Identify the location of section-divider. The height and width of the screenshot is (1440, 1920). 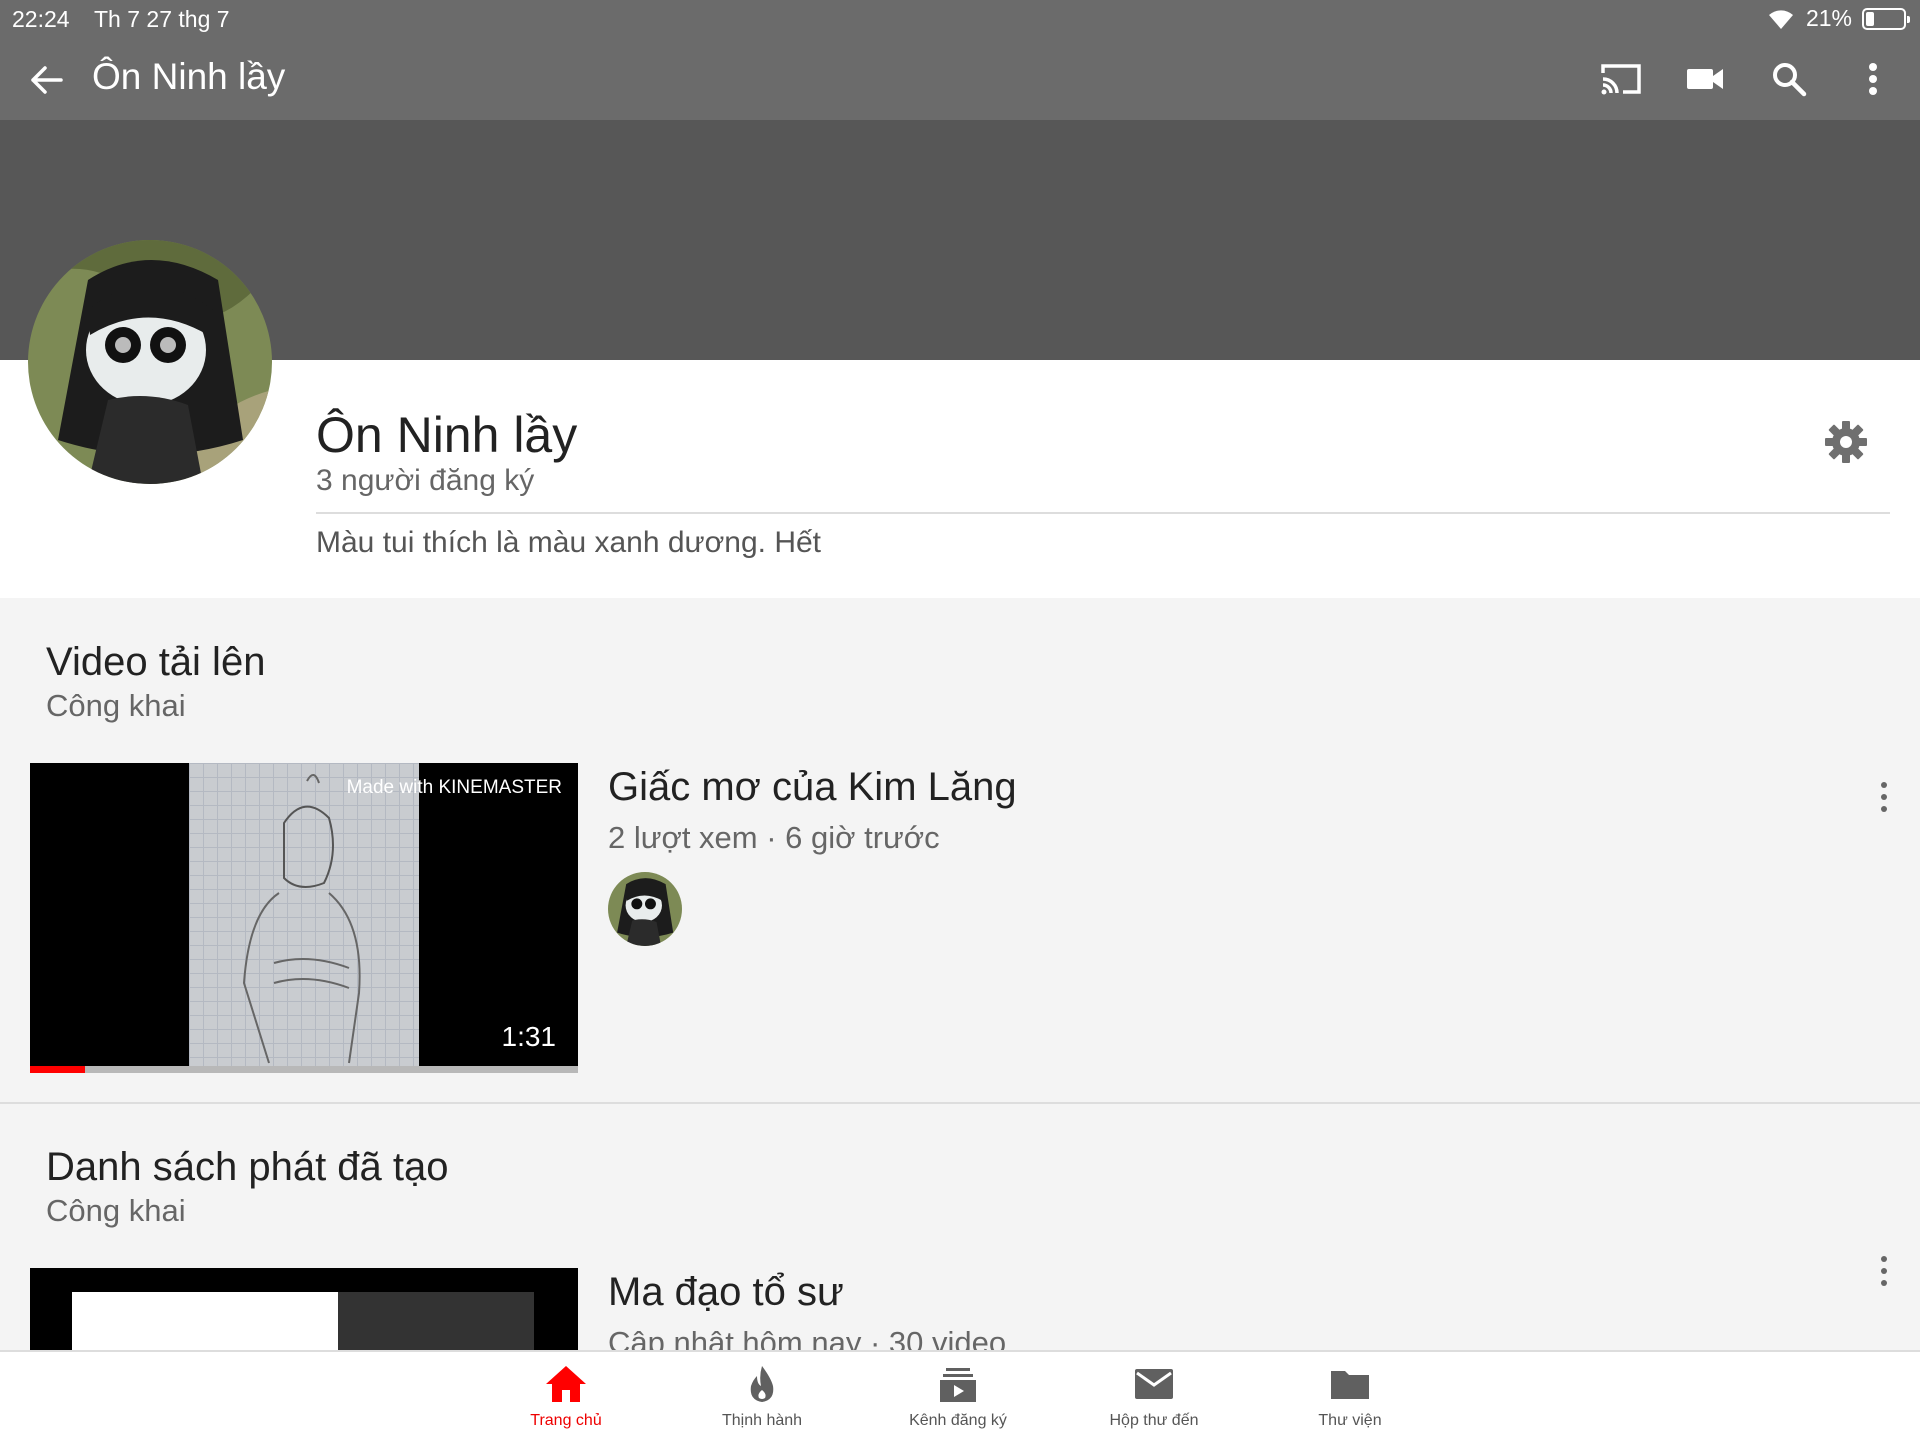
(960, 1103).